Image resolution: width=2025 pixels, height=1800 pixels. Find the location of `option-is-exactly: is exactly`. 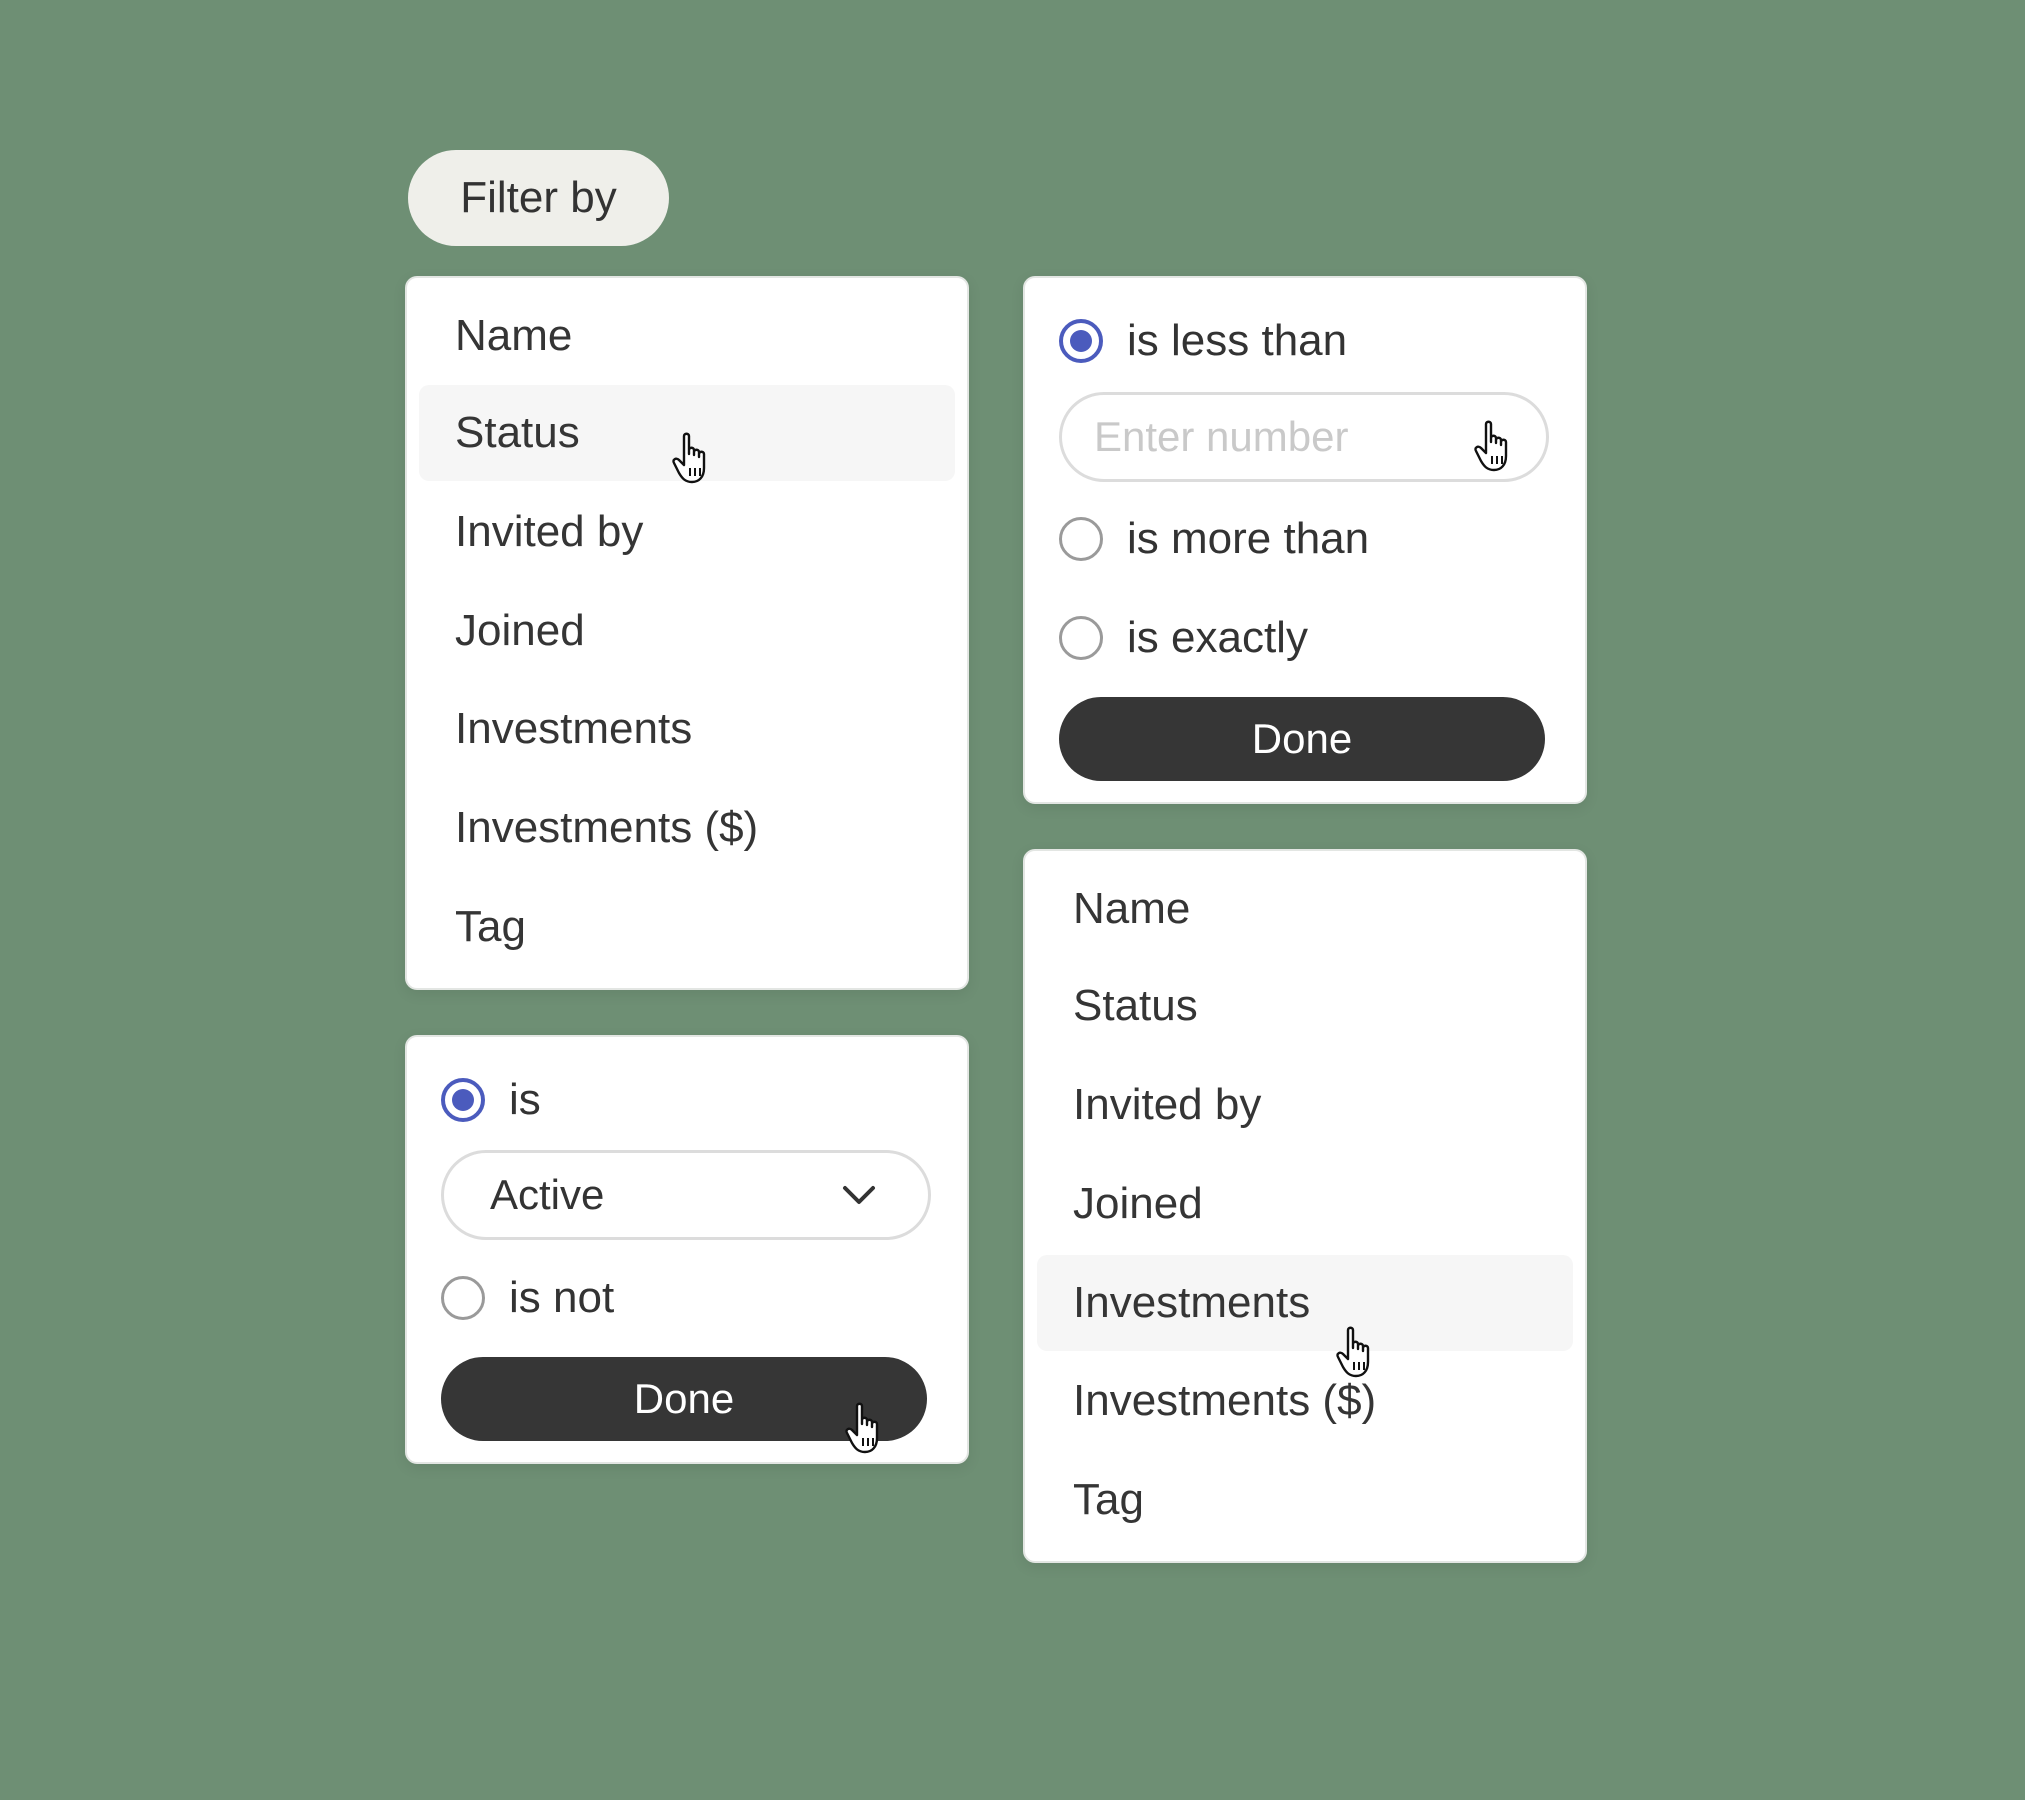

option-is-exactly: is exactly is located at coordinates (1183, 638).